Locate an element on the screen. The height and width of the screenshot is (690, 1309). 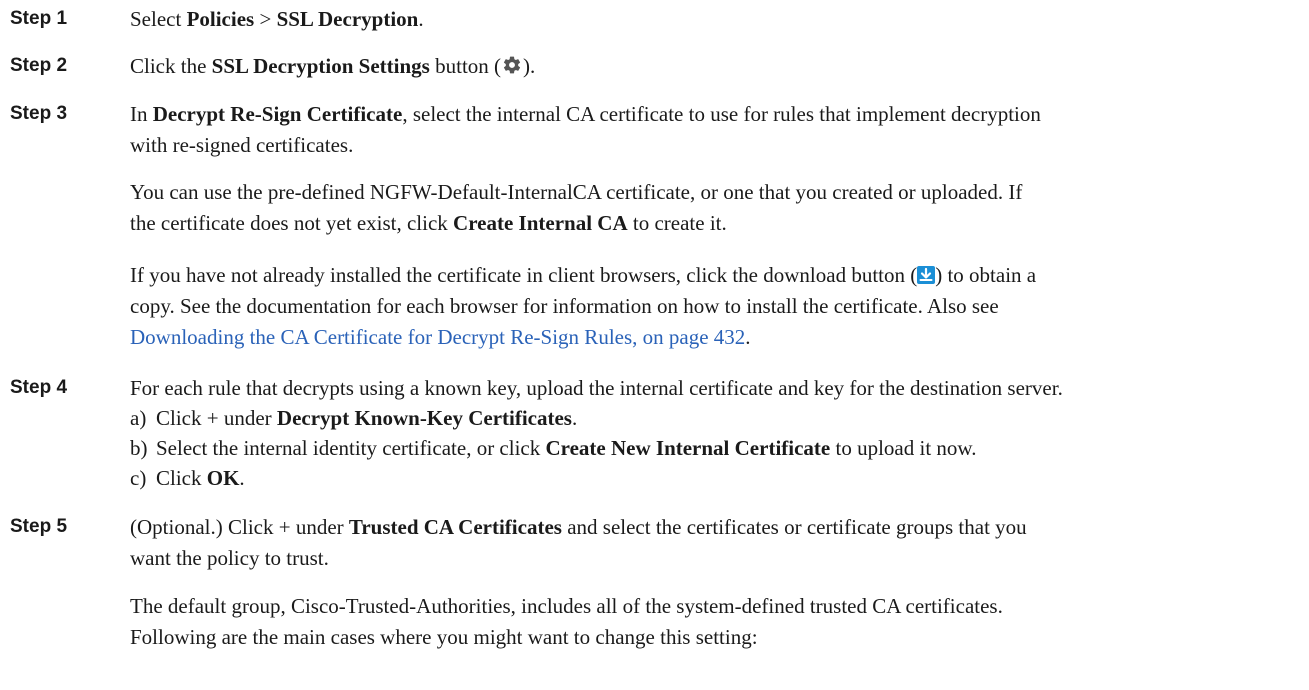
text-segment: Click the is located at coordinates (171, 66).